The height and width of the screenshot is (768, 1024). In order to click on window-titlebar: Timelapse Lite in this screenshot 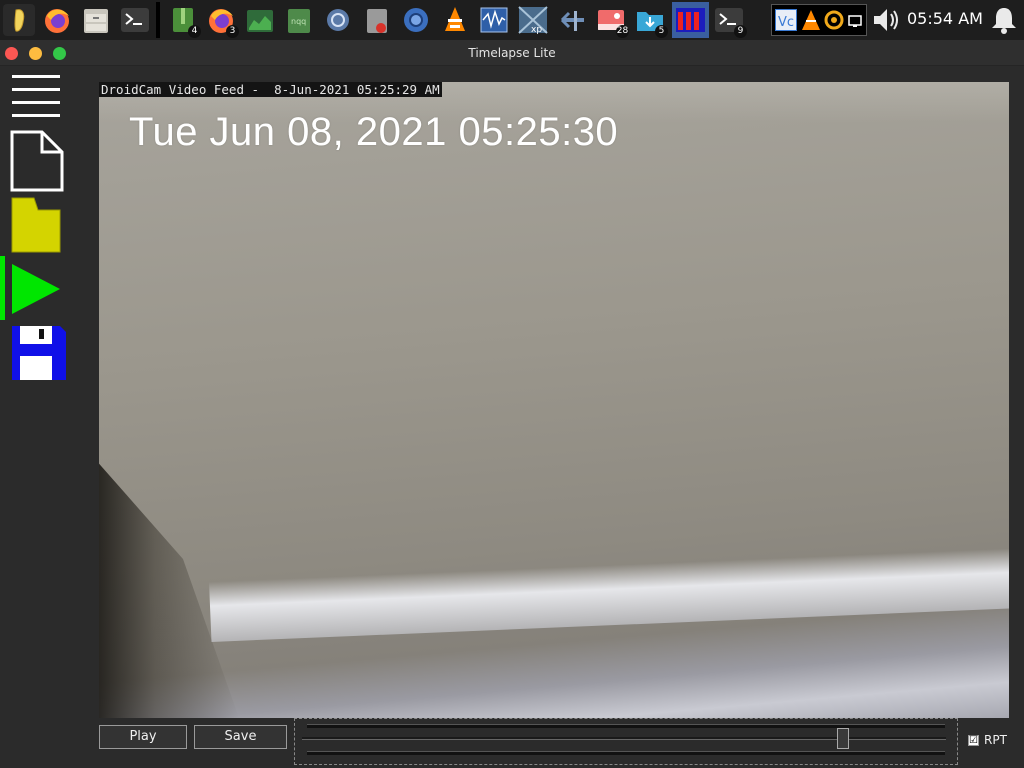, I will do `click(512, 53)`.